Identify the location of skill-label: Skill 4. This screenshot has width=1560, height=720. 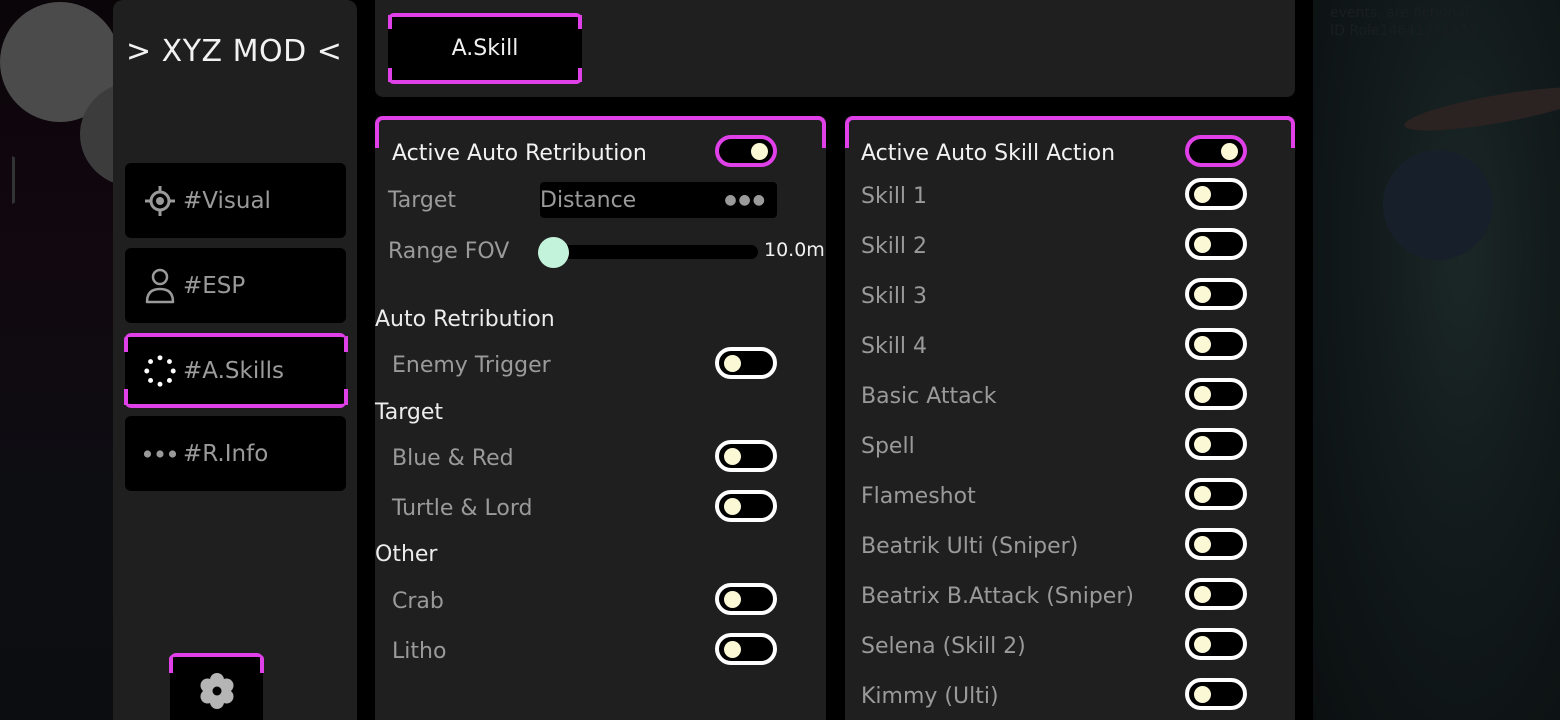
(894, 346).